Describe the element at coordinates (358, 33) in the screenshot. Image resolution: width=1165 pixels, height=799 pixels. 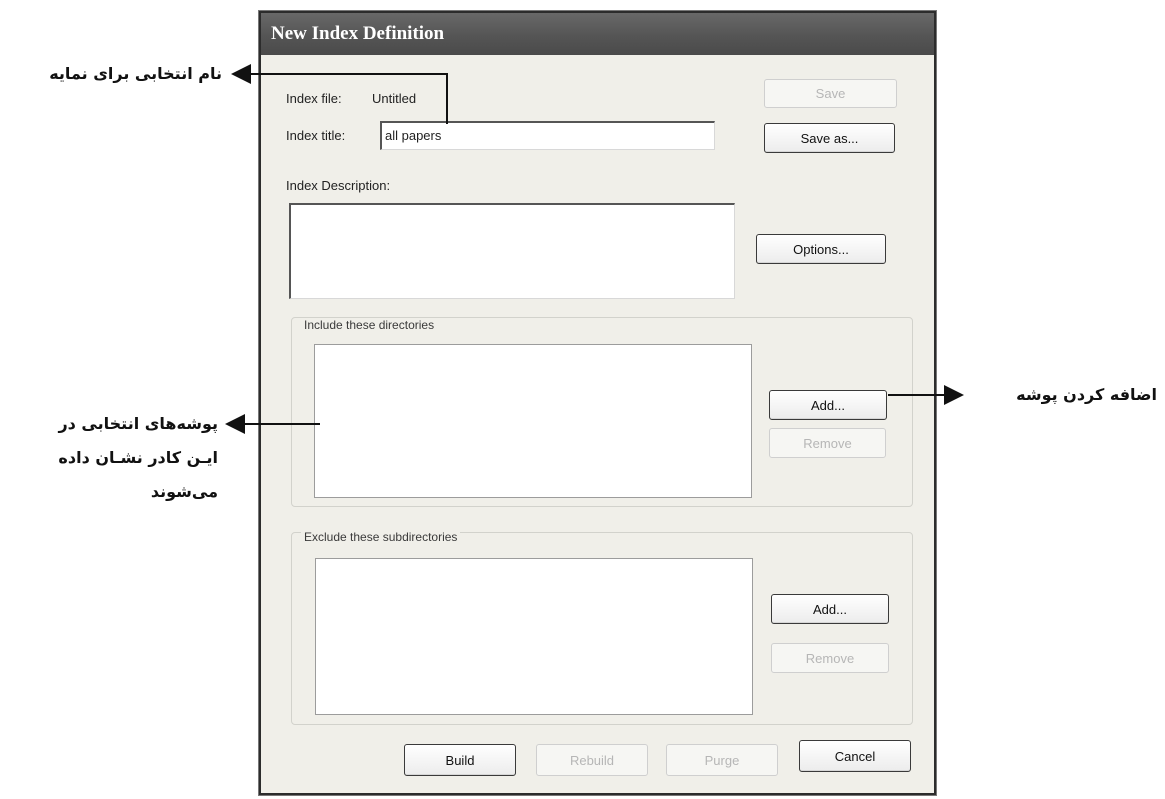
I see `dialog-title: New Index Definition` at that location.